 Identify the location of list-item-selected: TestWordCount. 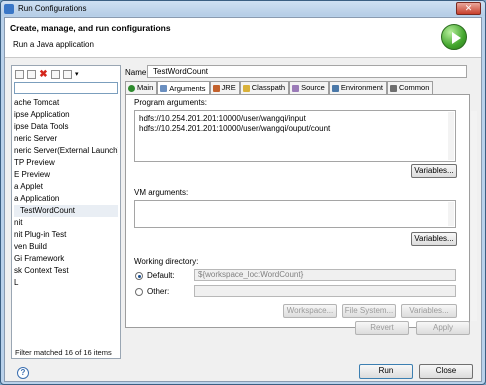
(66, 211).